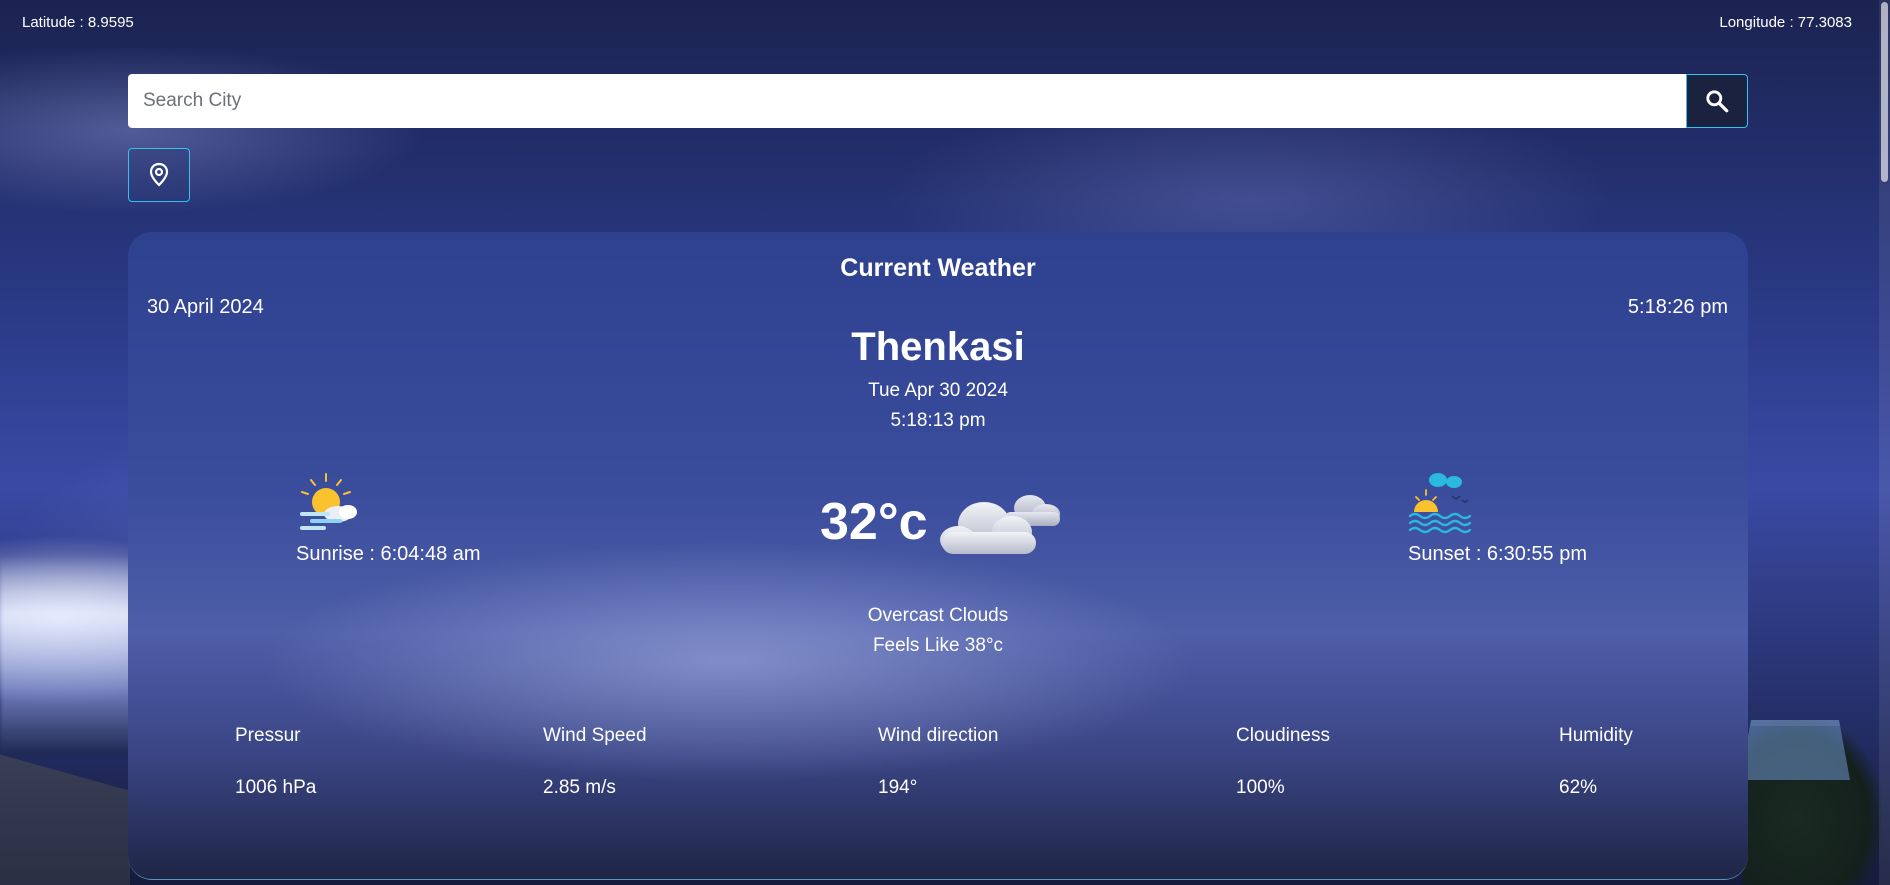  I want to click on current-location-button, so click(159, 175).